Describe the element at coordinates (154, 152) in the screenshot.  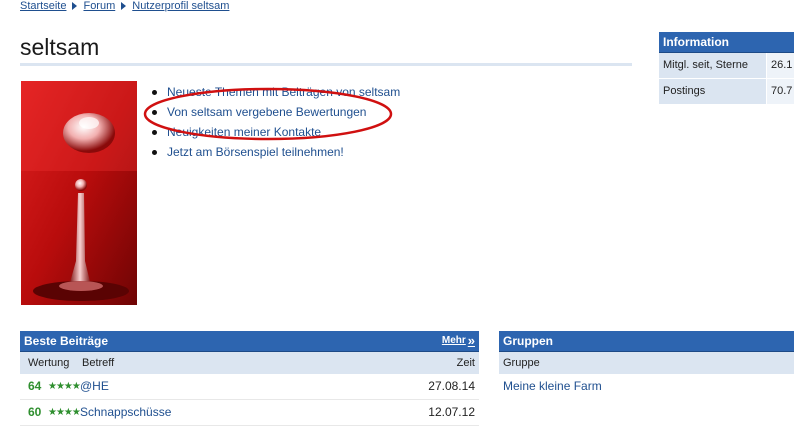
I see `bullet-icon` at that location.